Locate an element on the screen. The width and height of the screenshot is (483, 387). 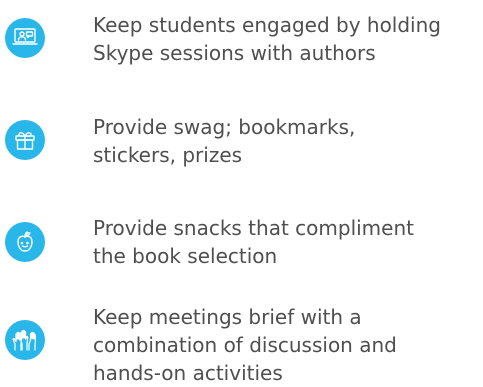
item-text-line: Keep students engaged by holding is located at coordinates (267, 25).